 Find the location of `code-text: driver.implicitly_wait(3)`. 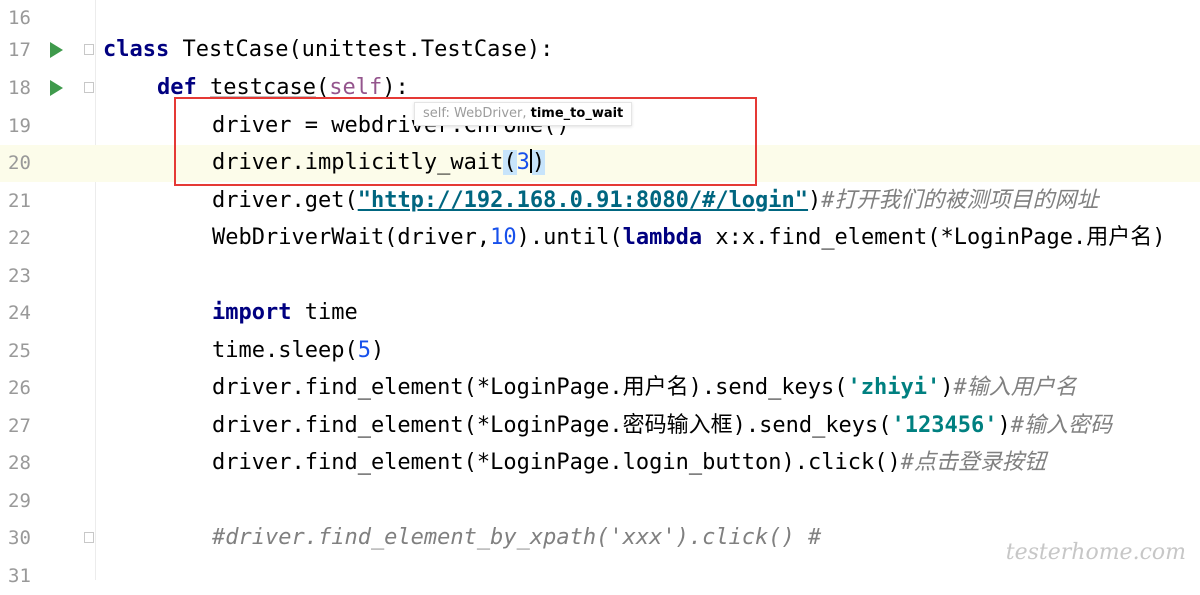

code-text: driver.implicitly_wait(3) is located at coordinates (379, 163).